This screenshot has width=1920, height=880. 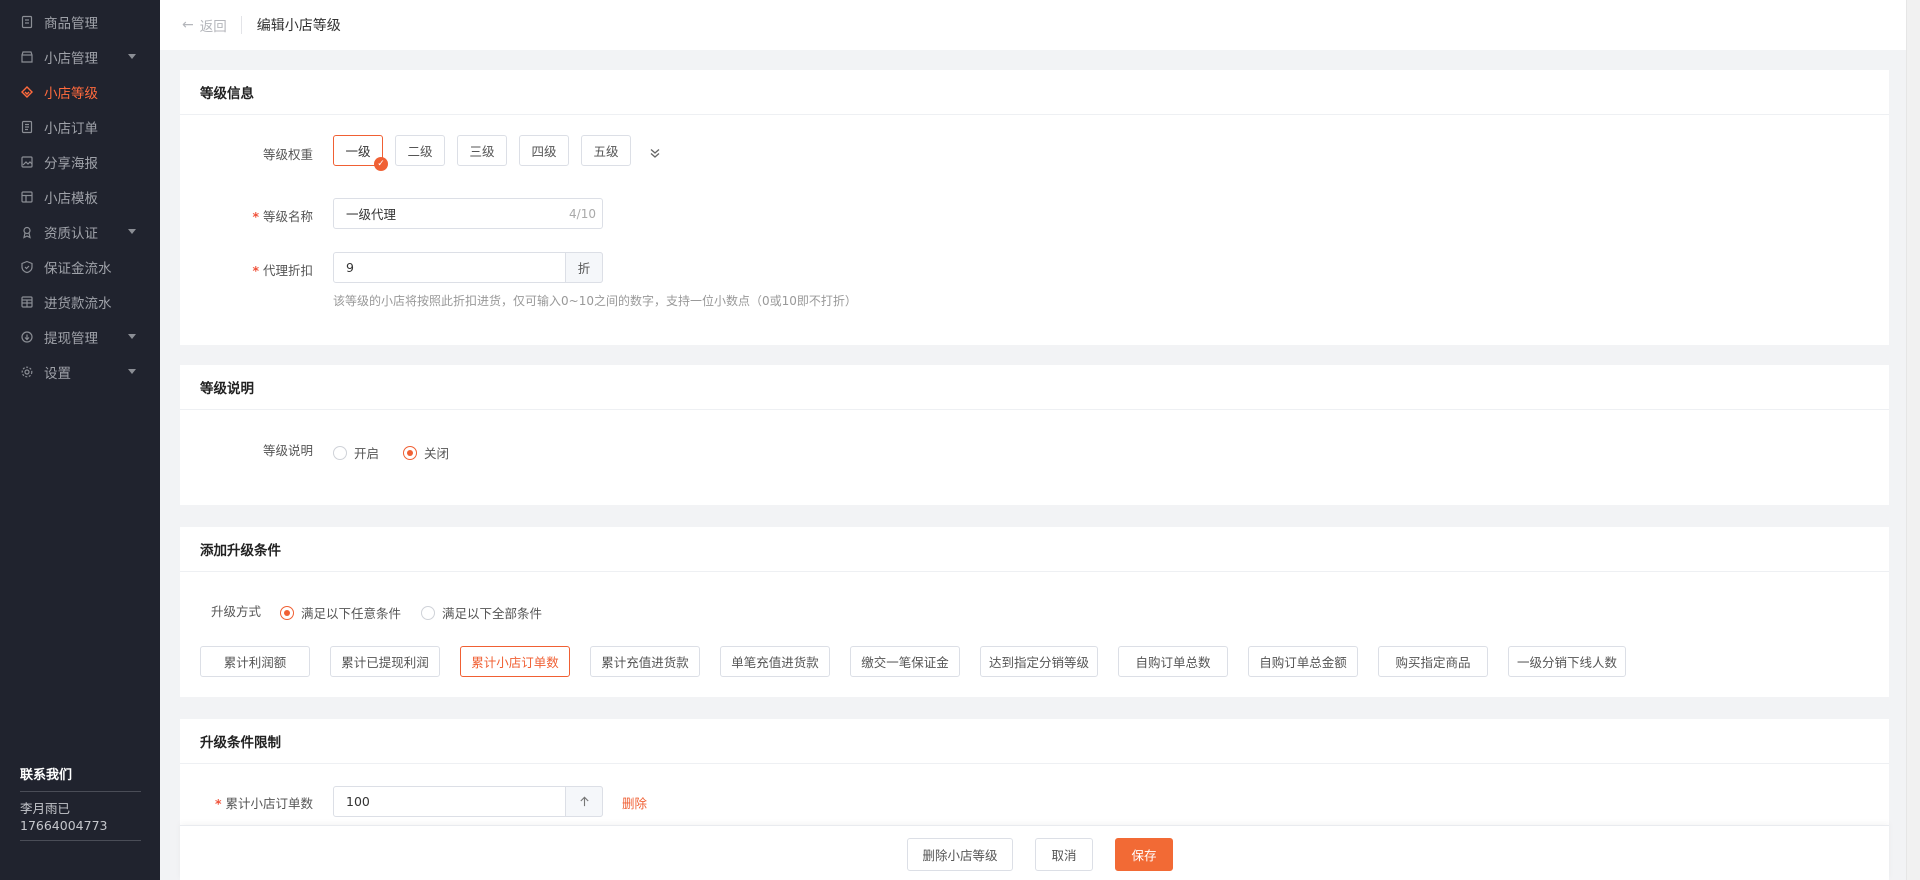 I want to click on condition-button: 自购订单总数, so click(x=1173, y=661).